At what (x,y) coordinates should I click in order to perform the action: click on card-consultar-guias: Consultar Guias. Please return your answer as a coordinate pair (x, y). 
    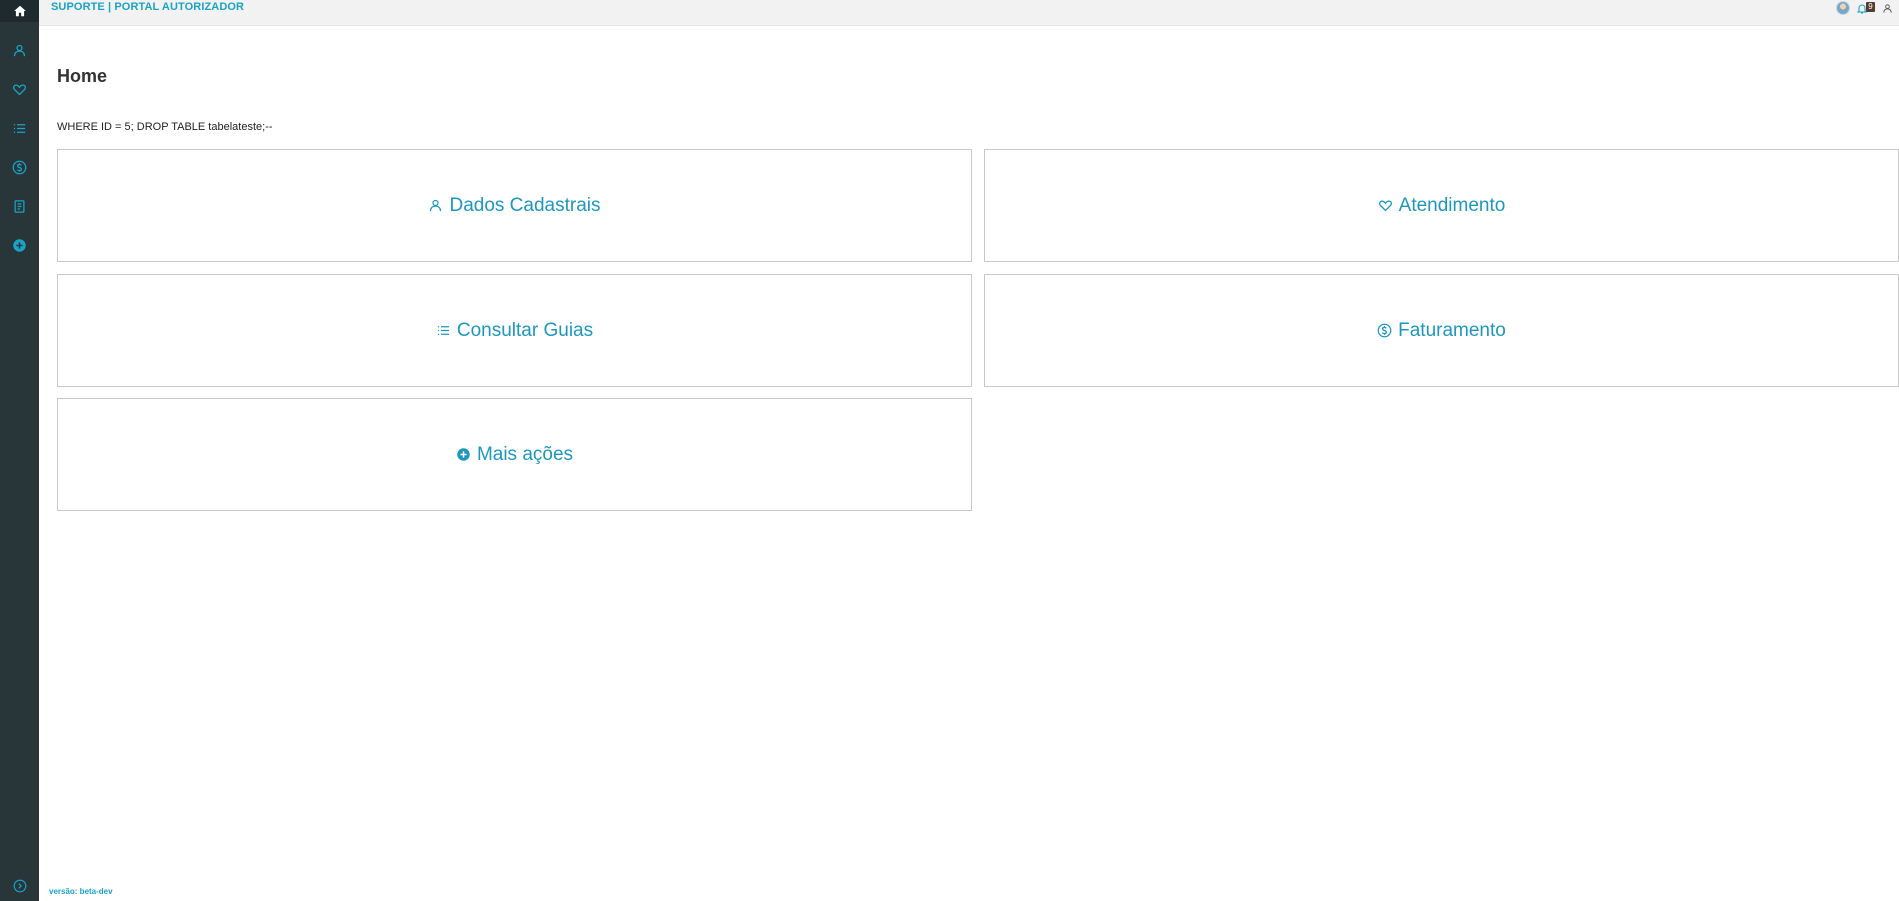
    Looking at the image, I should click on (514, 330).